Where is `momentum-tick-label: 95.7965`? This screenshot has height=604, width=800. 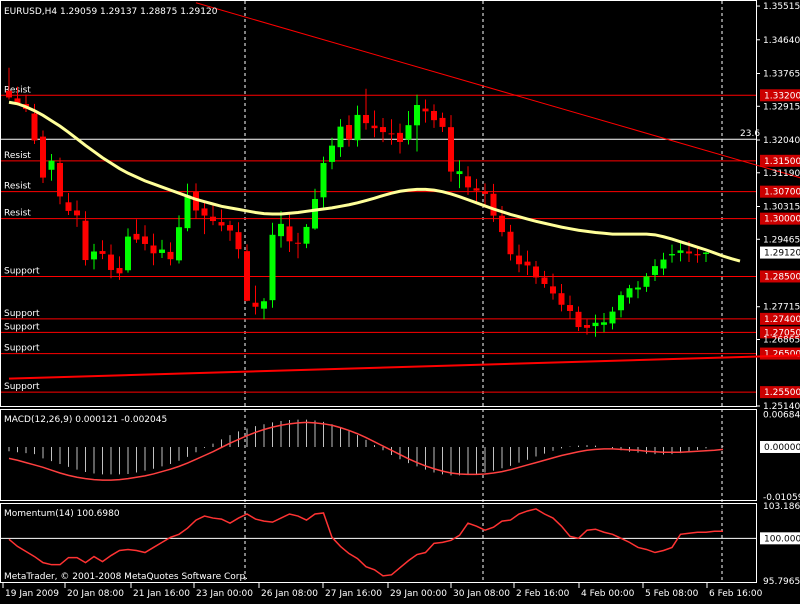
momentum-tick-label: 95.7965 is located at coordinates (781, 582).